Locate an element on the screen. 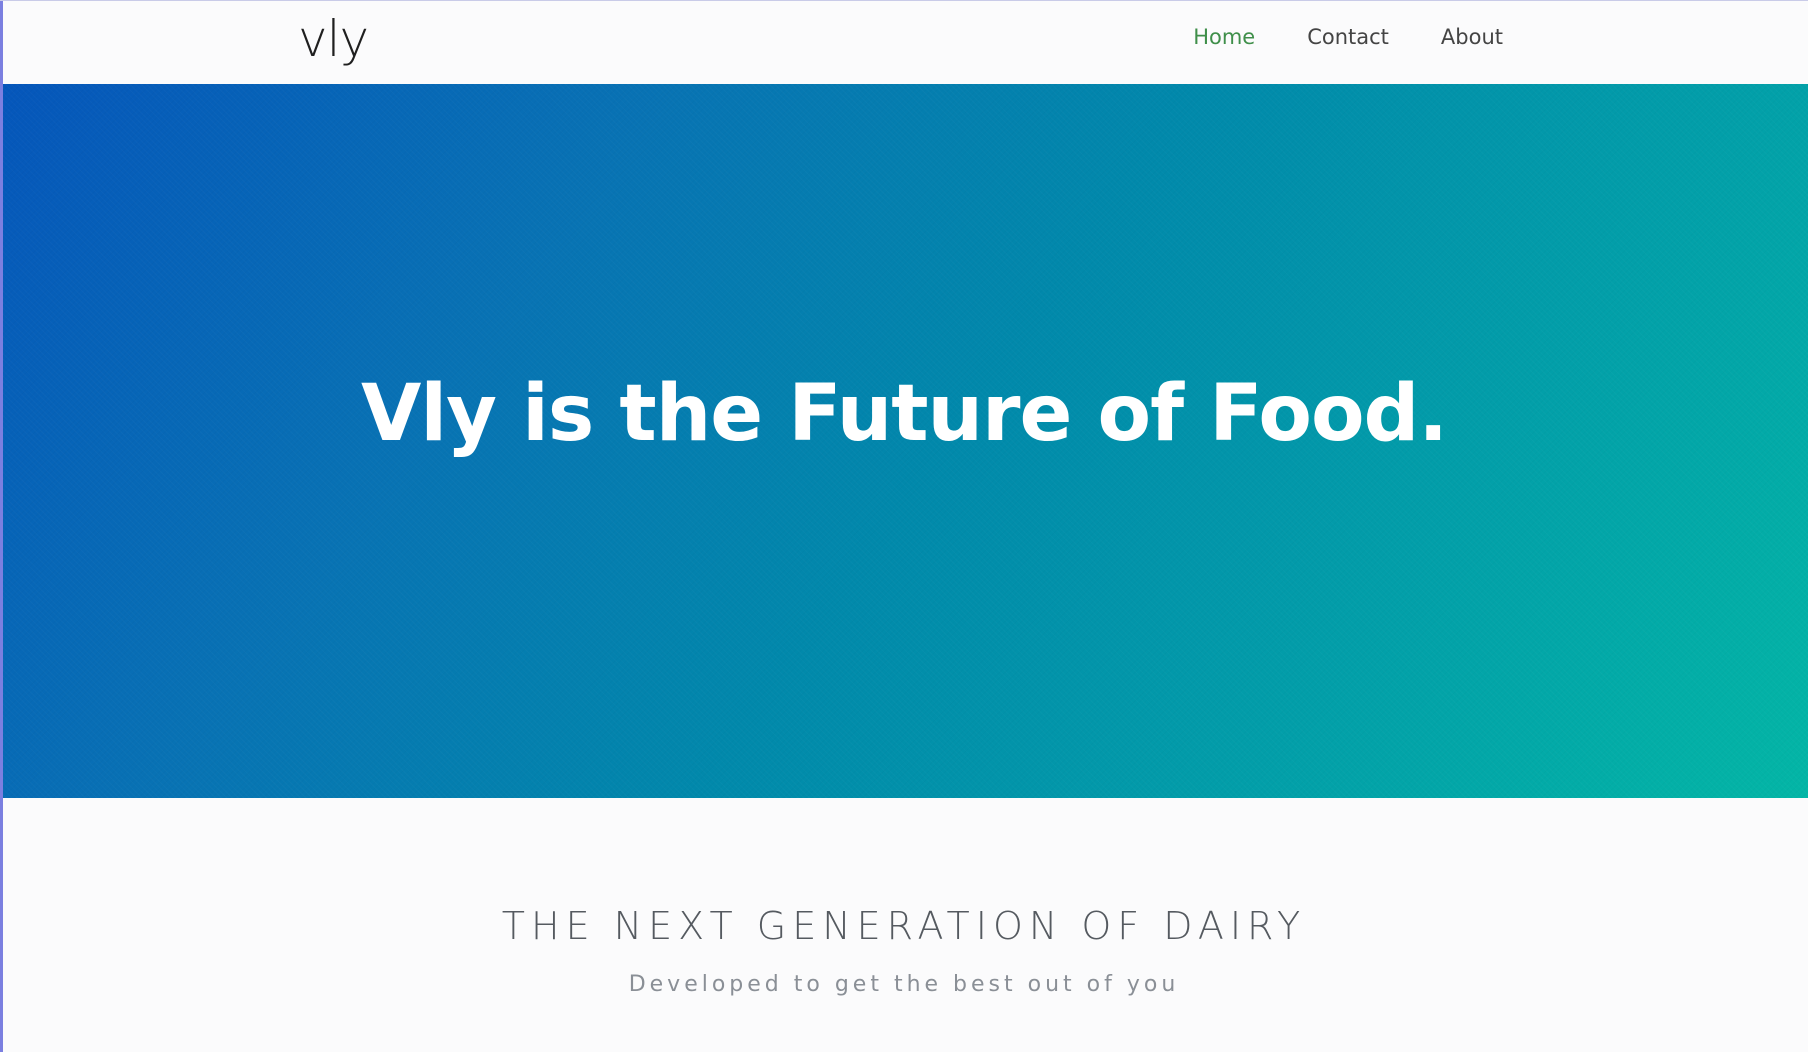  main-nav: Home Contact About is located at coordinates (1322, 37).